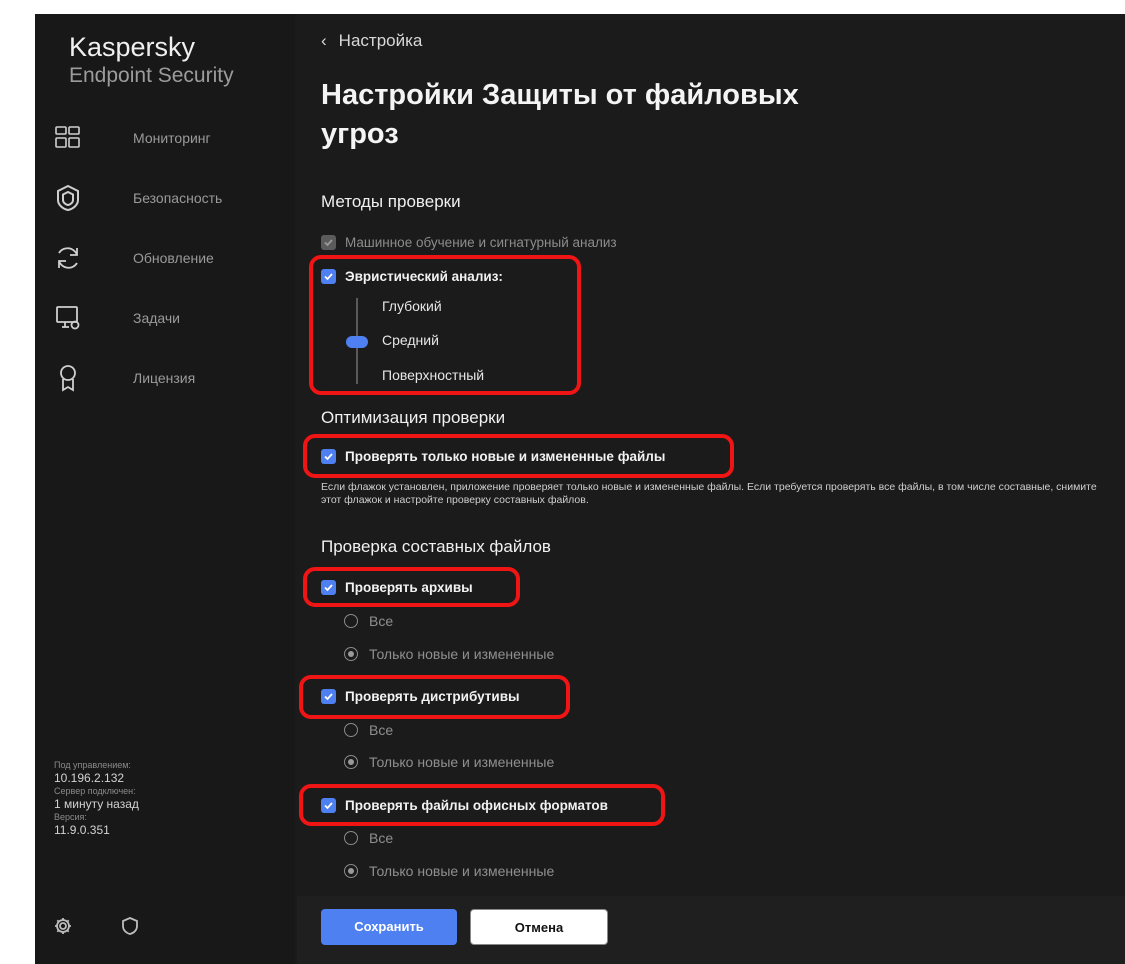  I want to click on server-value: 1 минуту назад, so click(96, 804).